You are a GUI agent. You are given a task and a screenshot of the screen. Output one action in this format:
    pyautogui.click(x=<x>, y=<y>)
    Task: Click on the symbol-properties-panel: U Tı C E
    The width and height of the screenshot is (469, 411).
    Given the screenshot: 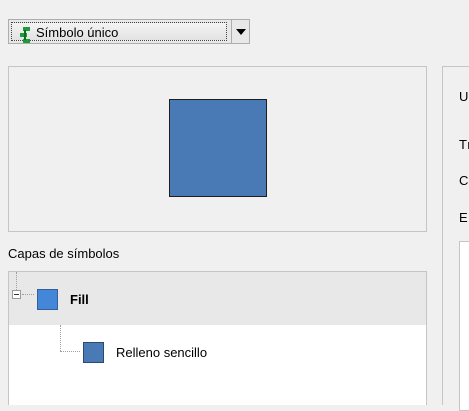 What is the action you would take?
    pyautogui.click(x=455, y=238)
    